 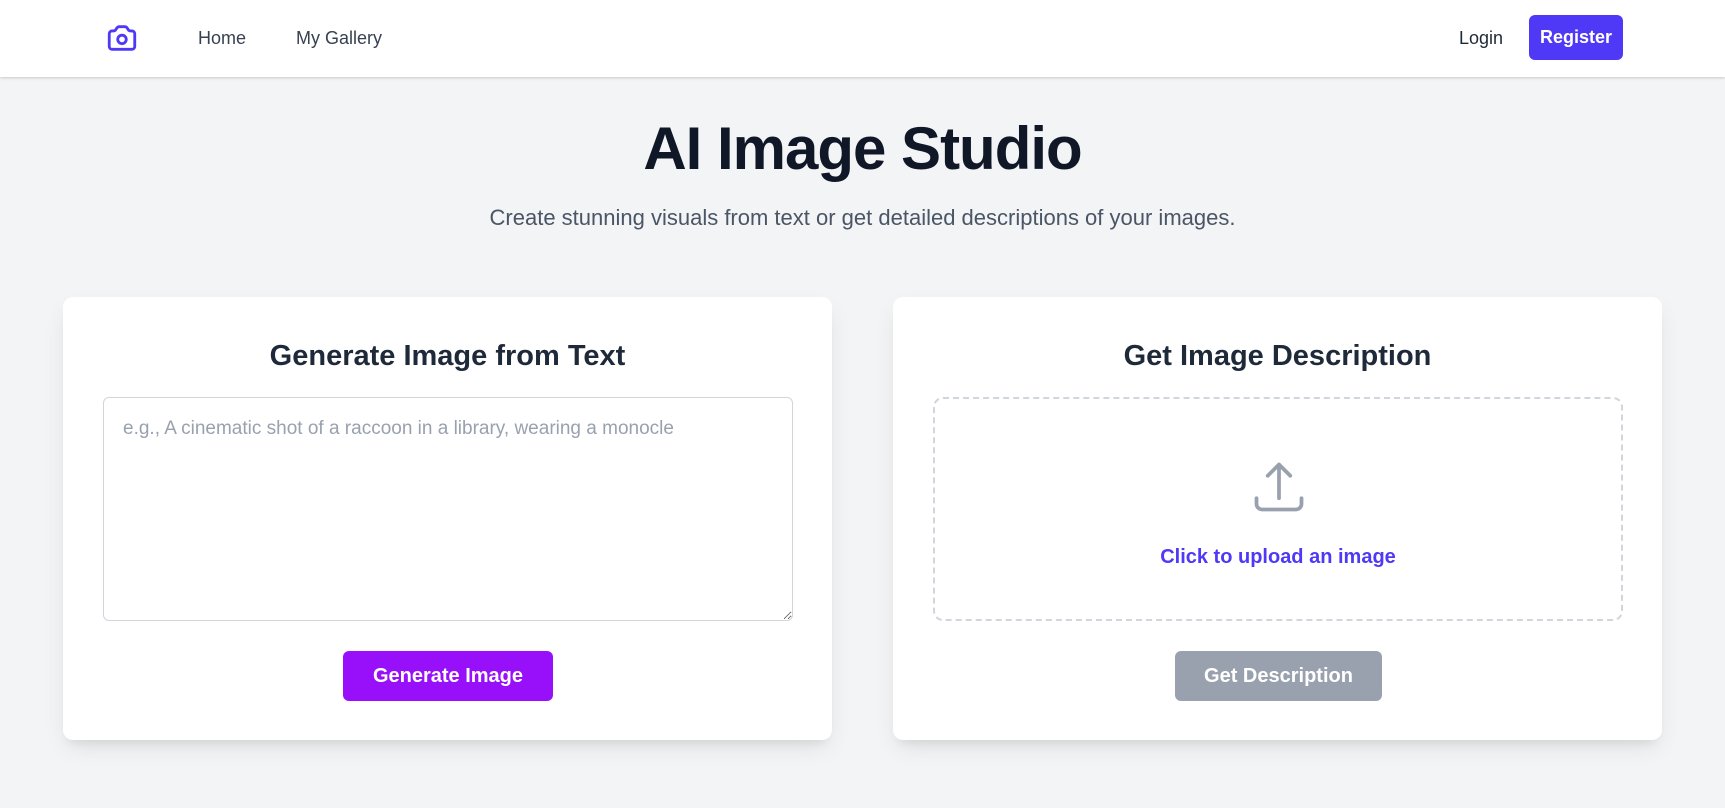 What do you see at coordinates (222, 38) in the screenshot?
I see `nav-link-home: Home` at bounding box center [222, 38].